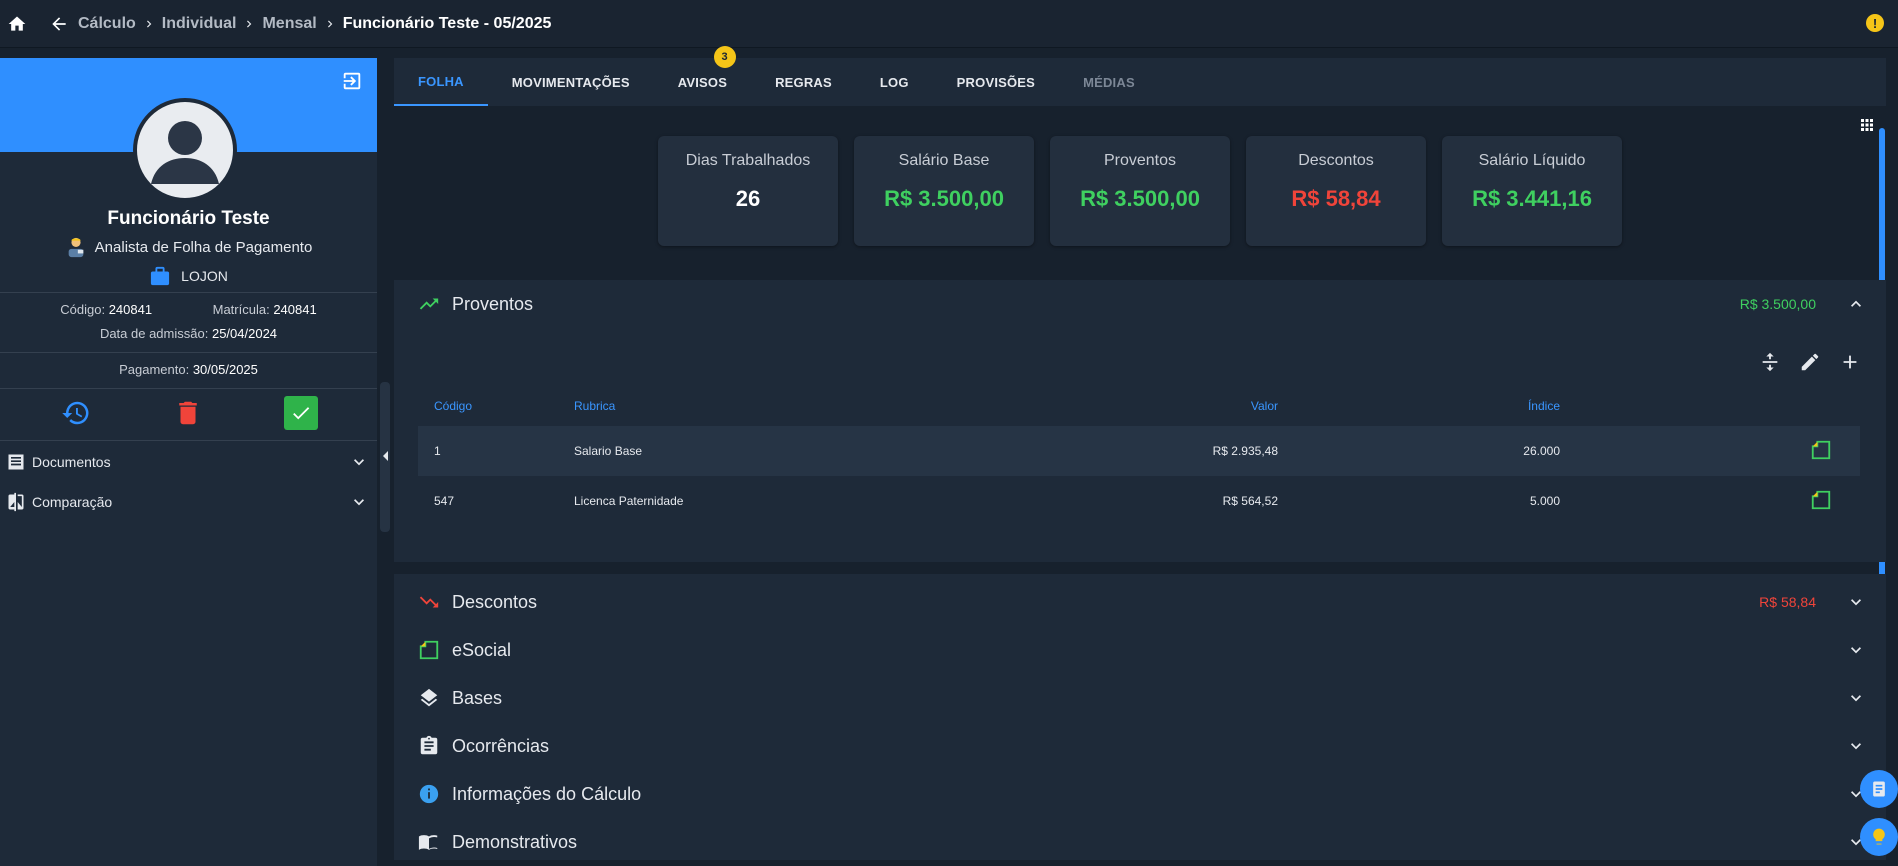  Describe the element at coordinates (188, 309) in the screenshot. I see `employee-ids: Código: 240841 Matrícula: 240841` at that location.